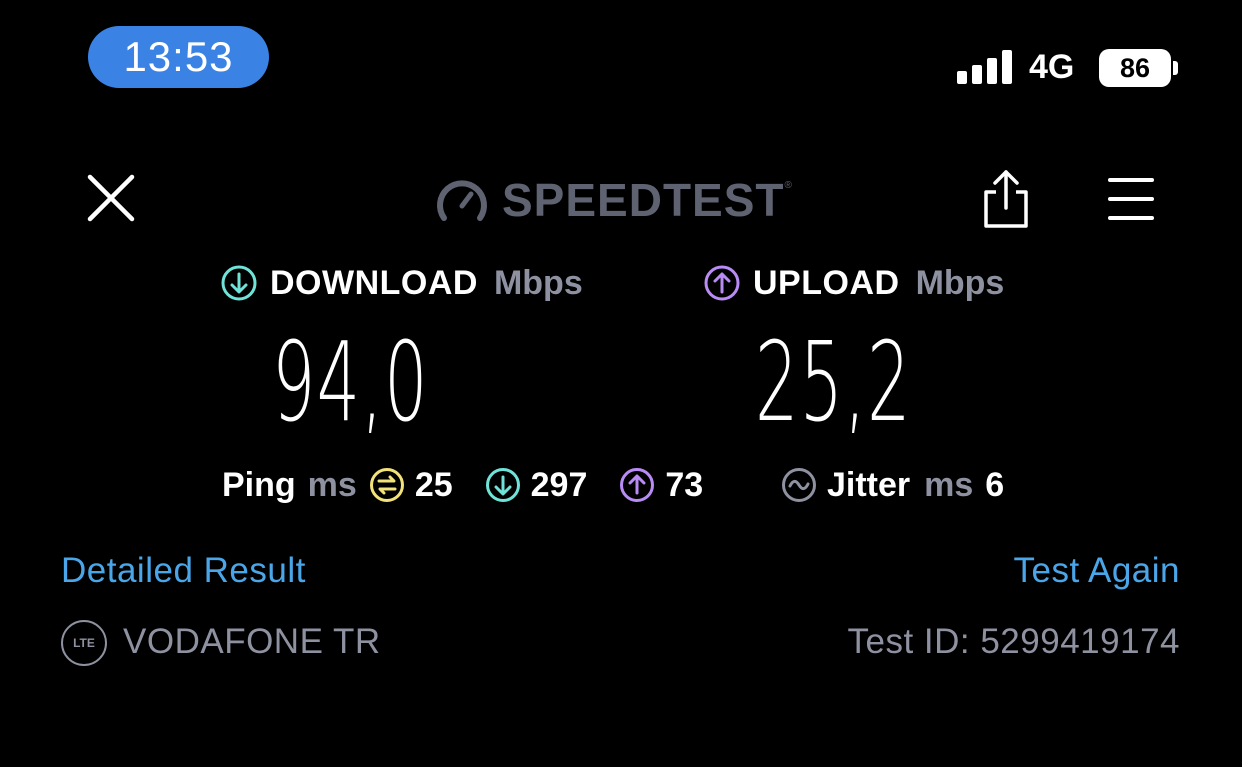  I want to click on cellular-signal-icon, so click(985, 67).